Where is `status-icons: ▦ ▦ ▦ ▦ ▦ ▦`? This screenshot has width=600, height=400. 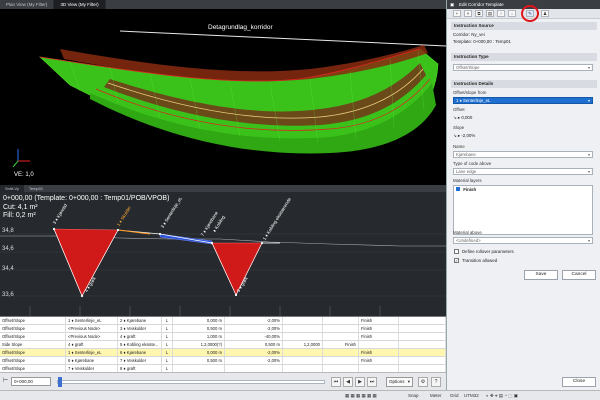
status-icons: ▦ ▦ ▦ ▦ ▦ ▦ is located at coordinates (361, 395).